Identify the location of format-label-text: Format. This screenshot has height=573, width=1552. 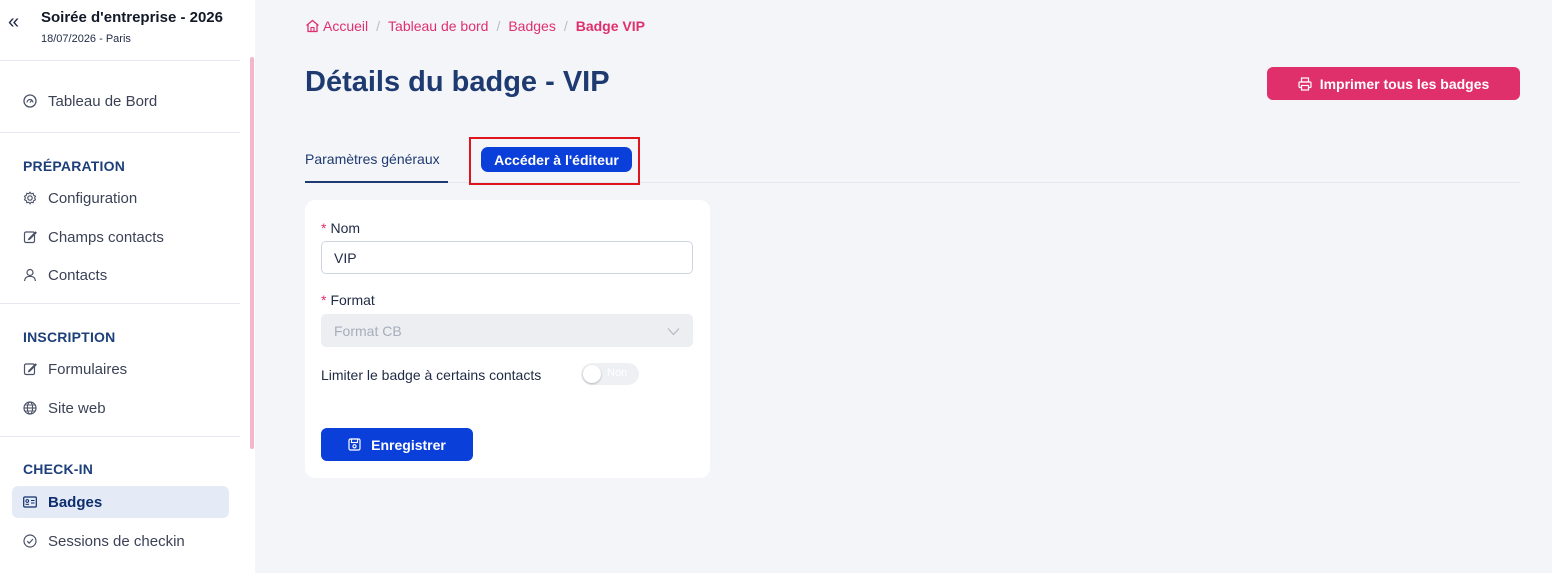
(352, 300).